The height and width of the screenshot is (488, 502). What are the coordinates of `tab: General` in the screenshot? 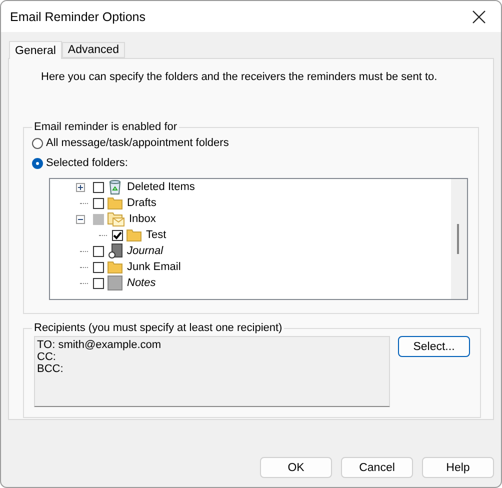 It's located at (35, 50).